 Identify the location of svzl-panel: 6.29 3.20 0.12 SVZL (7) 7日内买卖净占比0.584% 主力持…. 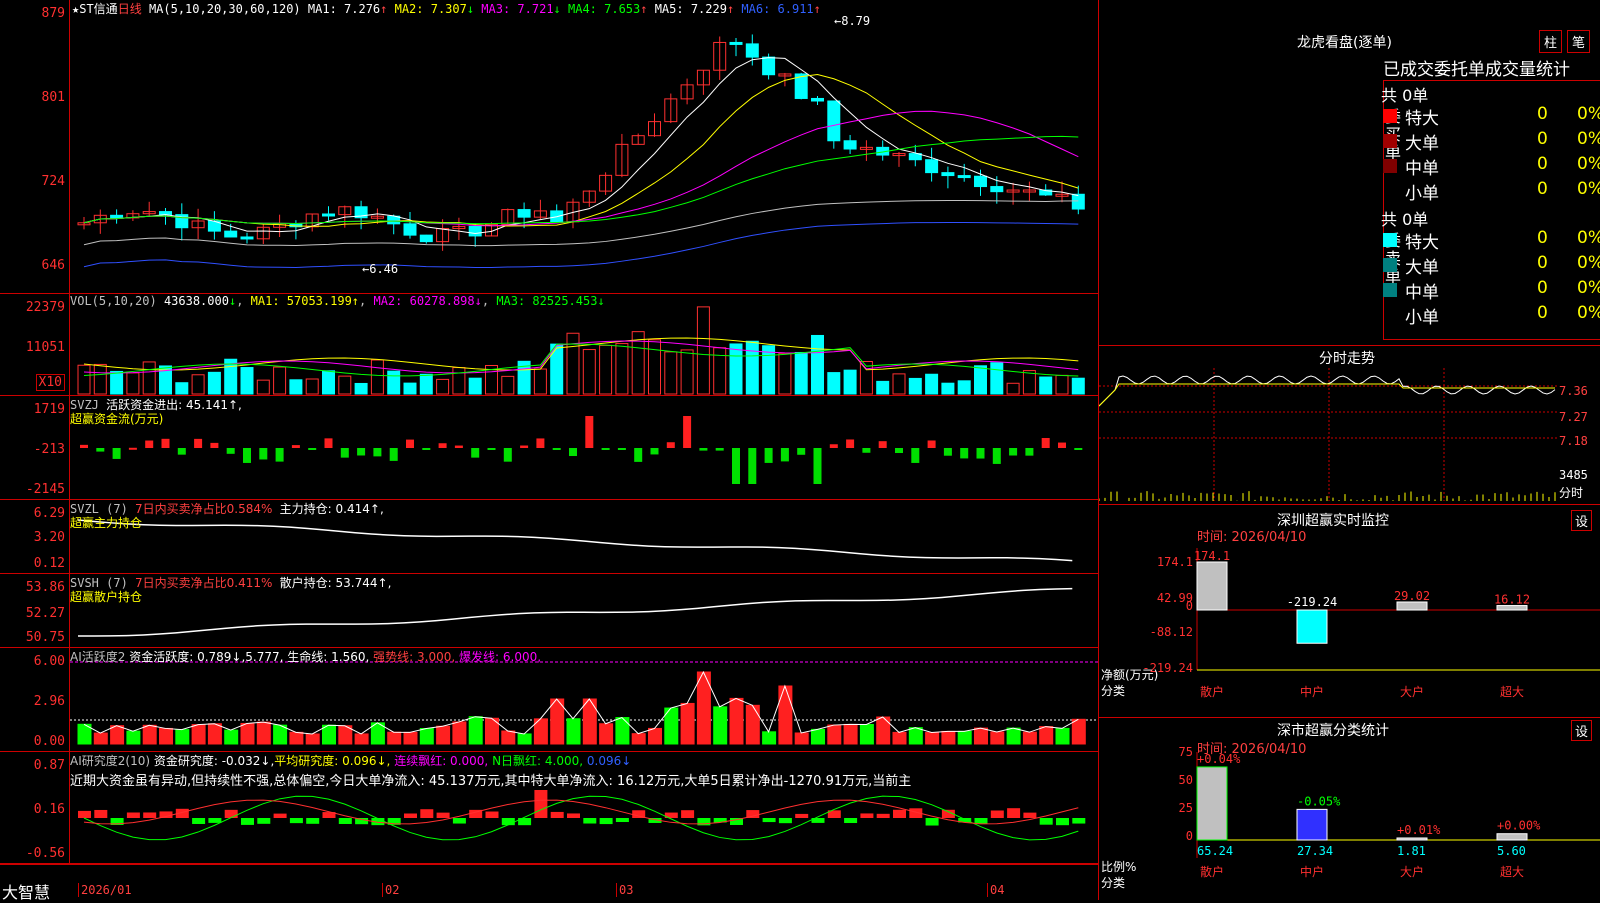
(549, 537).